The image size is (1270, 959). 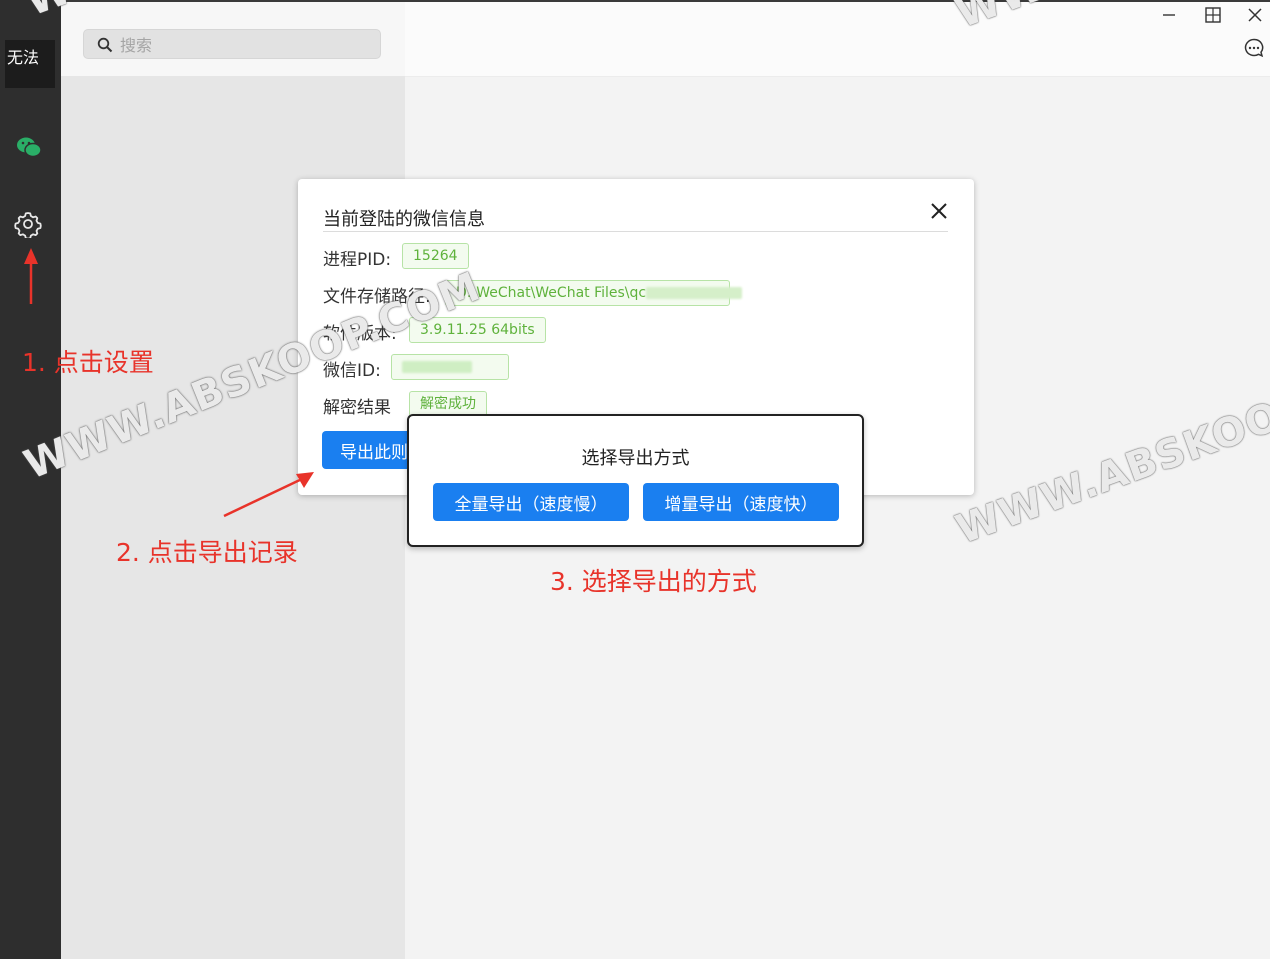 What do you see at coordinates (207, 552) in the screenshot?
I see `annotation-step2: 2. 点击导出记录` at bounding box center [207, 552].